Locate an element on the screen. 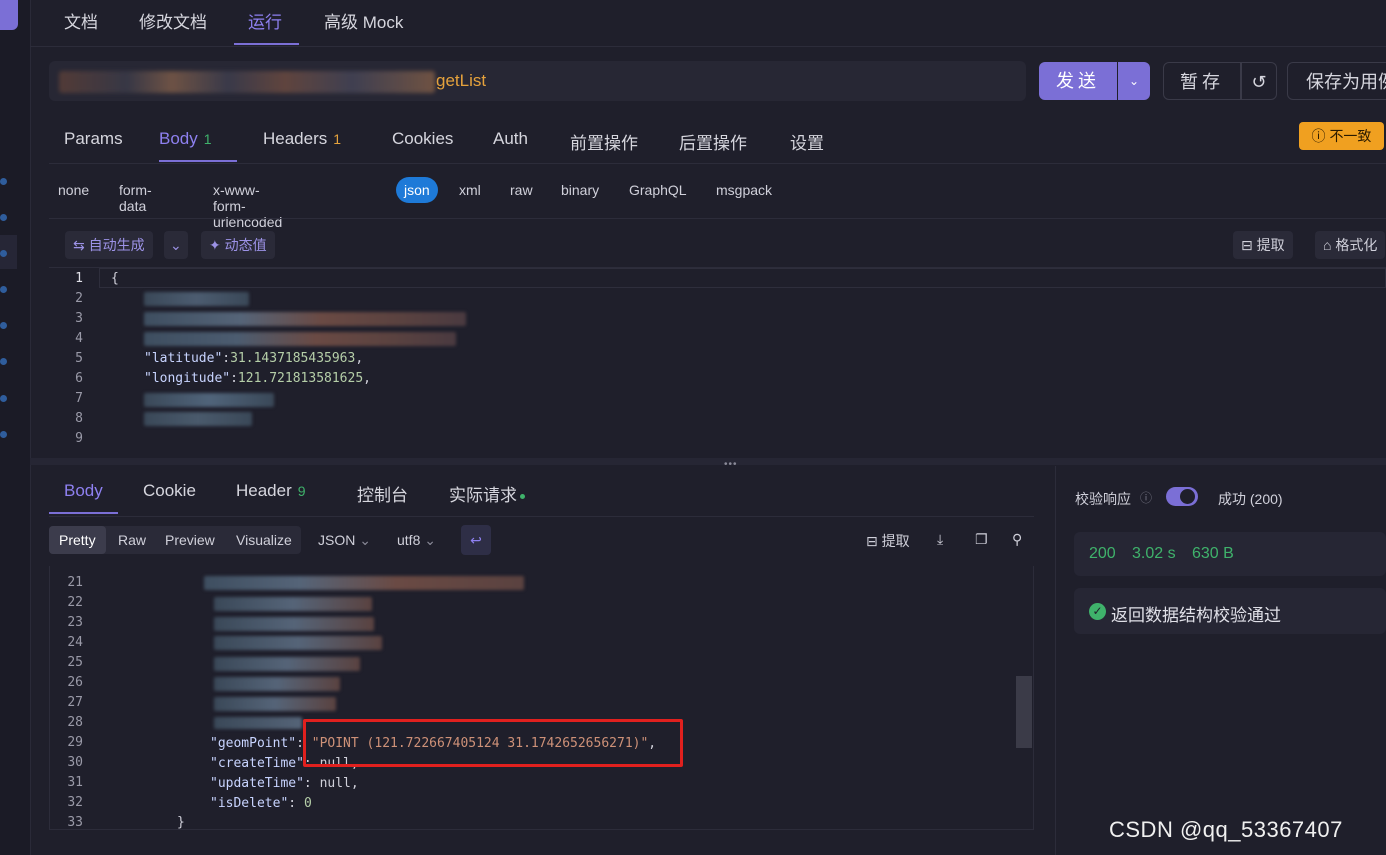 The width and height of the screenshot is (1386, 855). watermark: CSDN @qq_53367407 is located at coordinates (1226, 829).